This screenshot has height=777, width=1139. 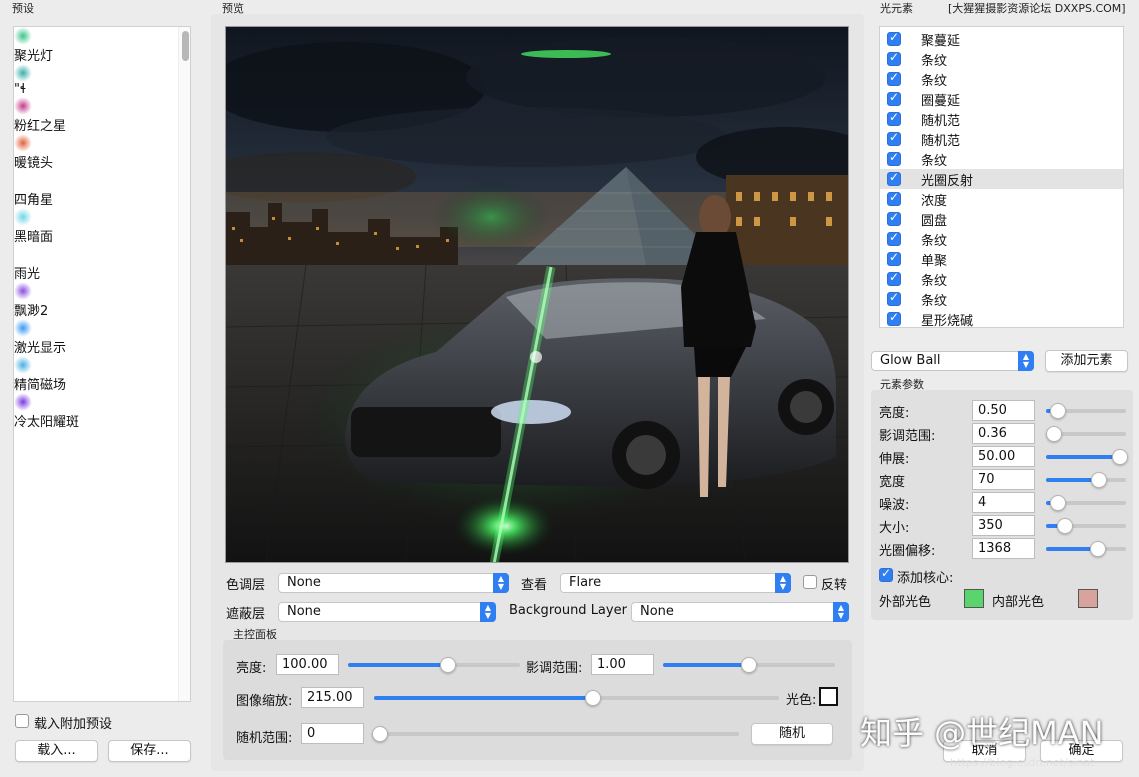 What do you see at coordinates (102, 272) in the screenshot?
I see `preset-label: 雨光` at bounding box center [102, 272].